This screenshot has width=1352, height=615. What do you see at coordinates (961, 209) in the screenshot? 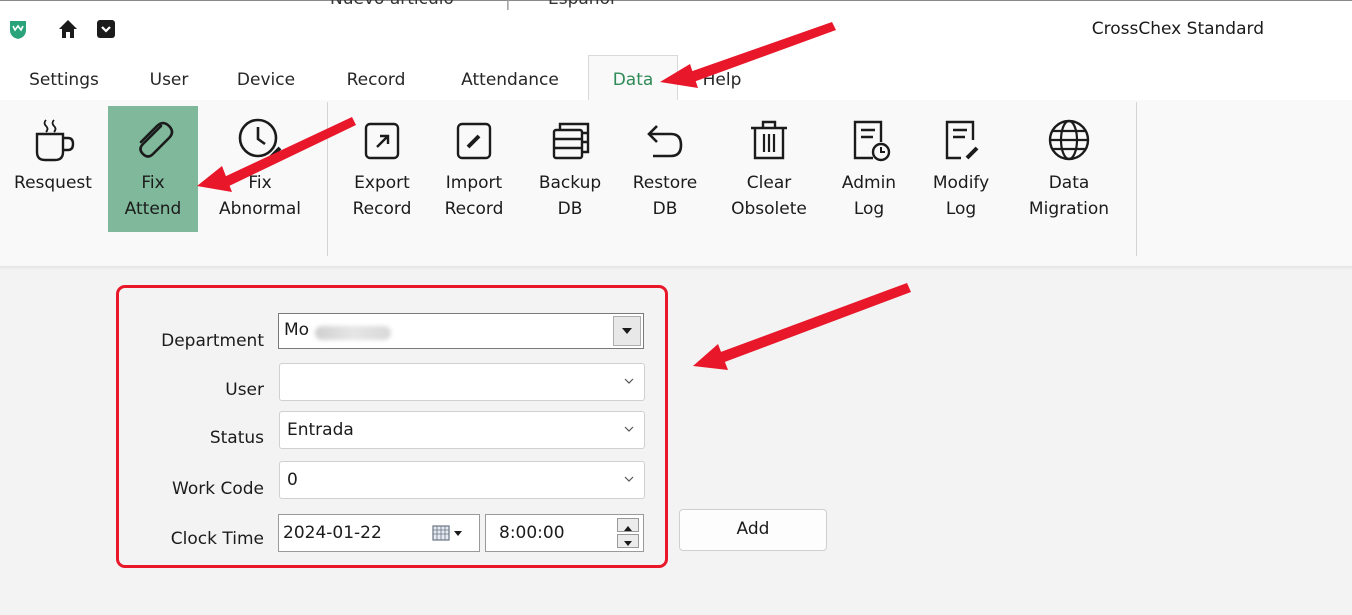
I see `modify-log-label-2: Log` at bounding box center [961, 209].